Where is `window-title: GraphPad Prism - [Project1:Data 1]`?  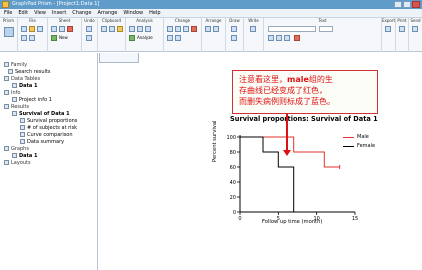
window-title: GraphPad Prism - [Project1:Data 1] is located at coordinates (56, 4).